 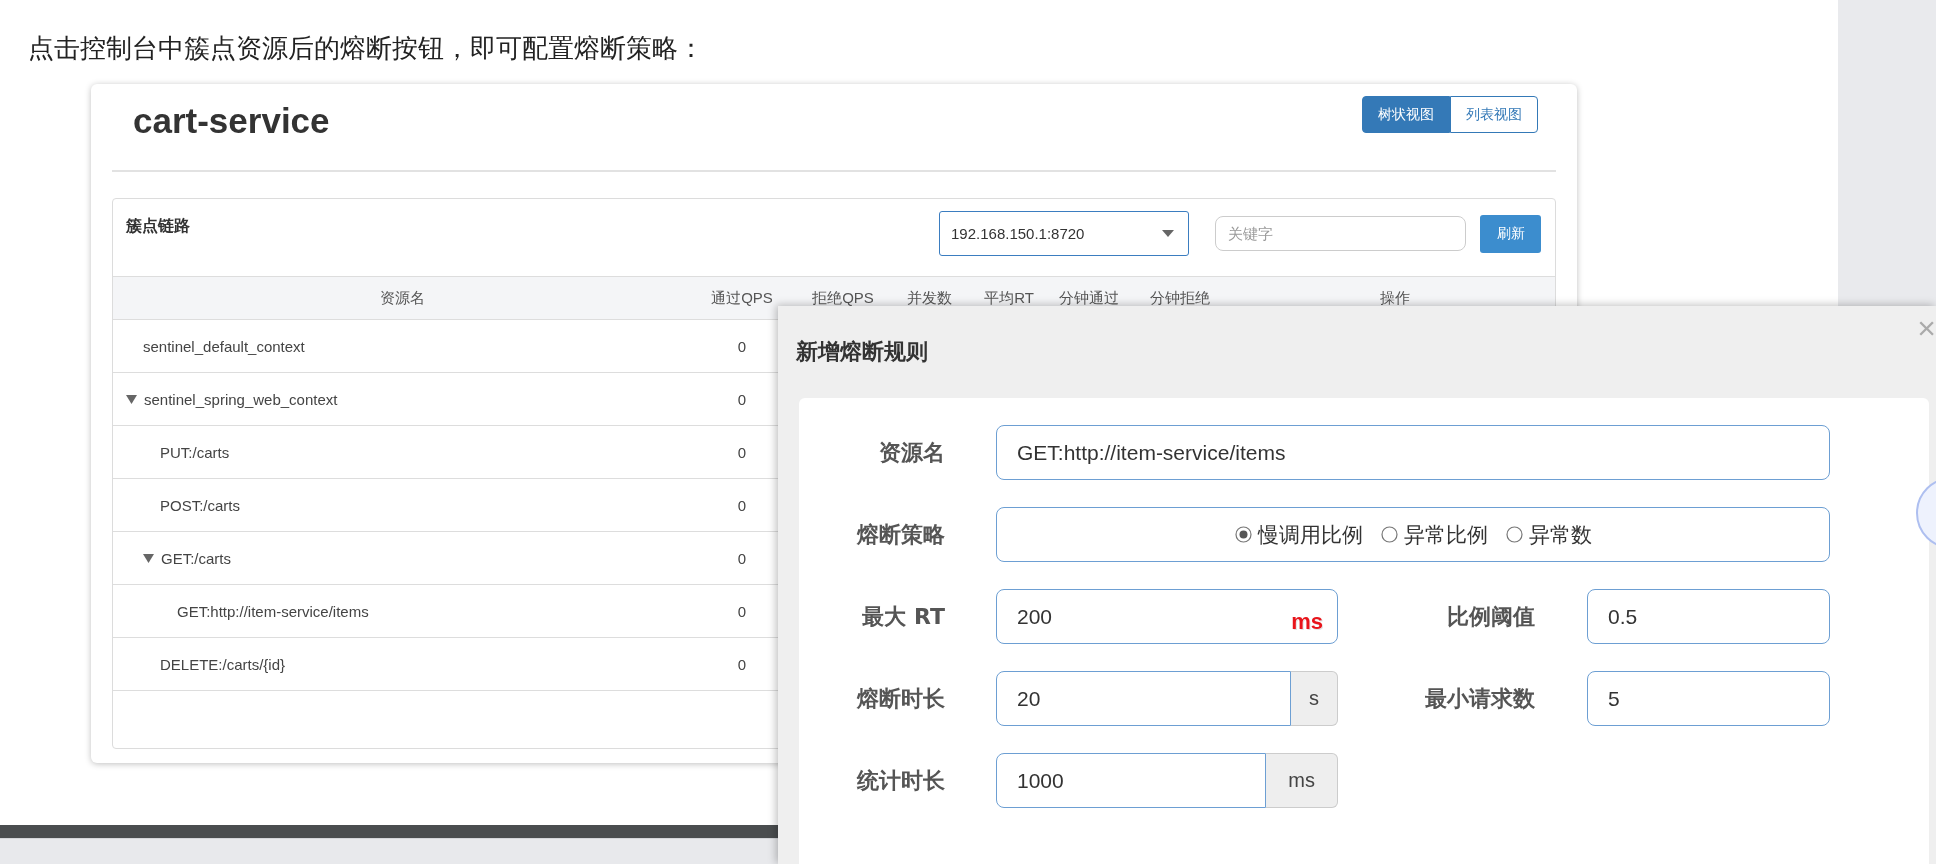 I want to click on text-field: GET:http://item-service/items, so click(x=1413, y=452).